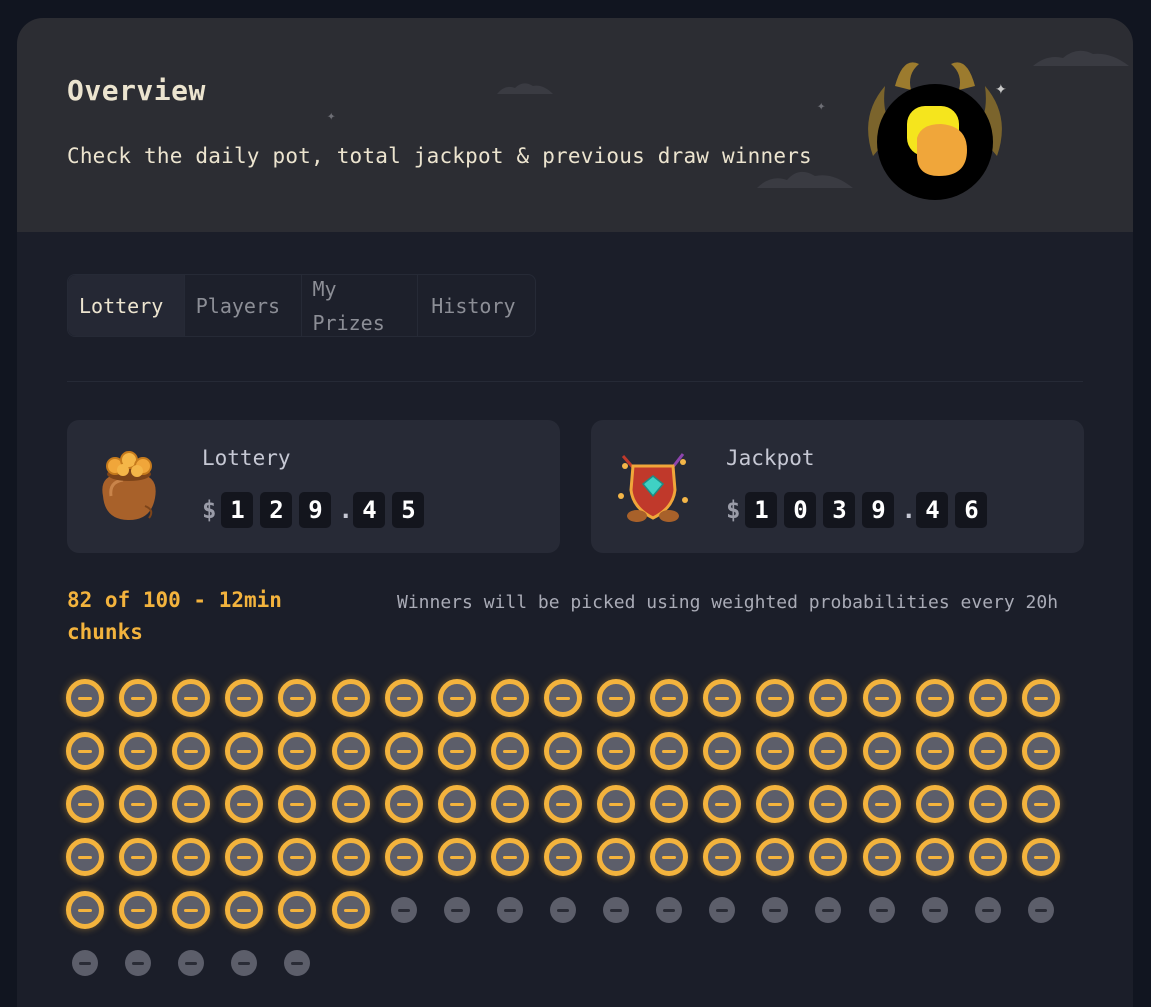 This screenshot has width=1151, height=1007. What do you see at coordinates (770, 458) in the screenshot?
I see `jackpot-label: Jackpot` at bounding box center [770, 458].